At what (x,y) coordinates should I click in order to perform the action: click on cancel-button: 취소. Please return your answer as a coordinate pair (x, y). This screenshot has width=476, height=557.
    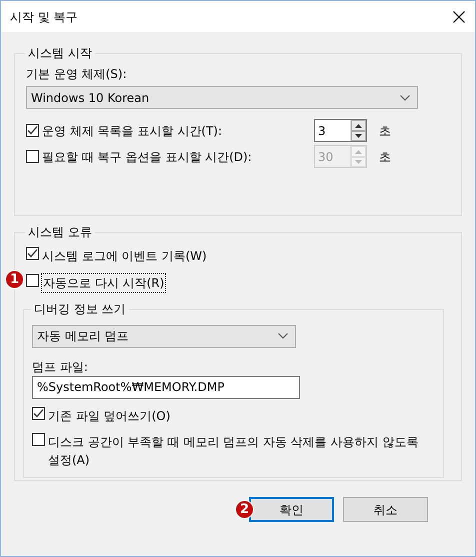
    Looking at the image, I should click on (385, 509).